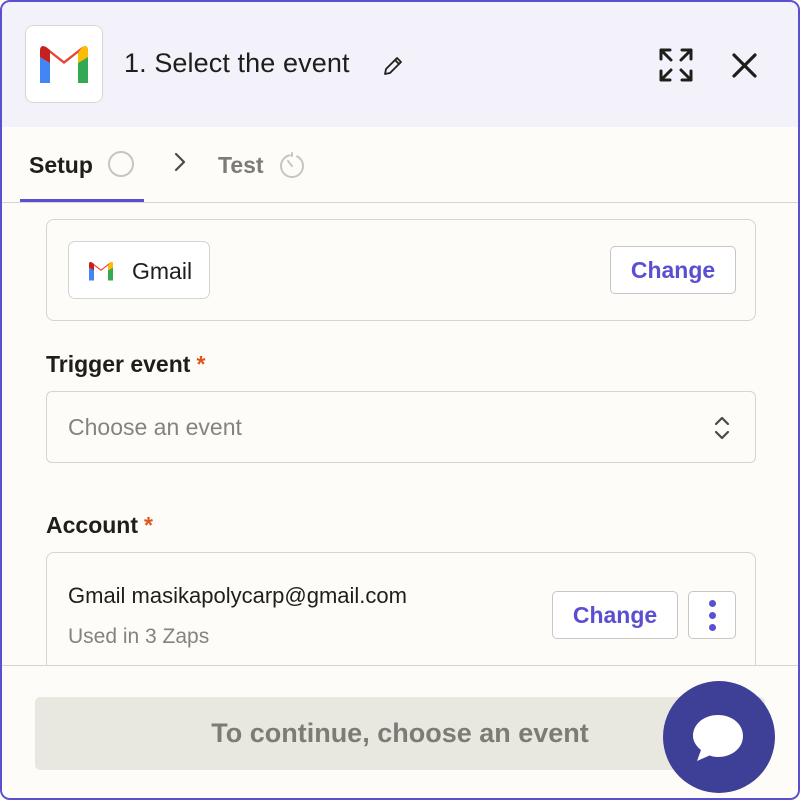  I want to click on close-icon, so click(744, 65).